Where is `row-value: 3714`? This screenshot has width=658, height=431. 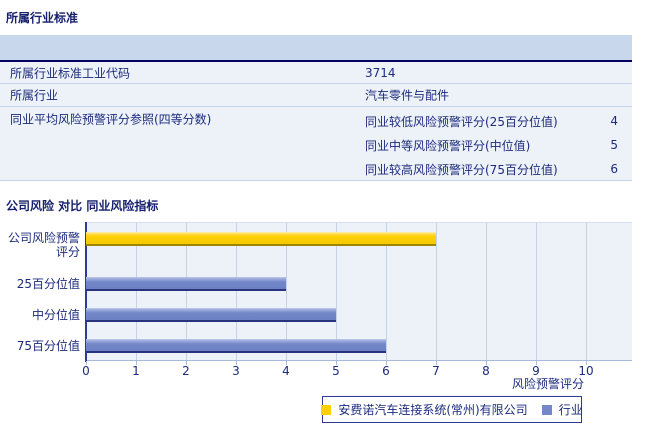 row-value: 3714 is located at coordinates (380, 72).